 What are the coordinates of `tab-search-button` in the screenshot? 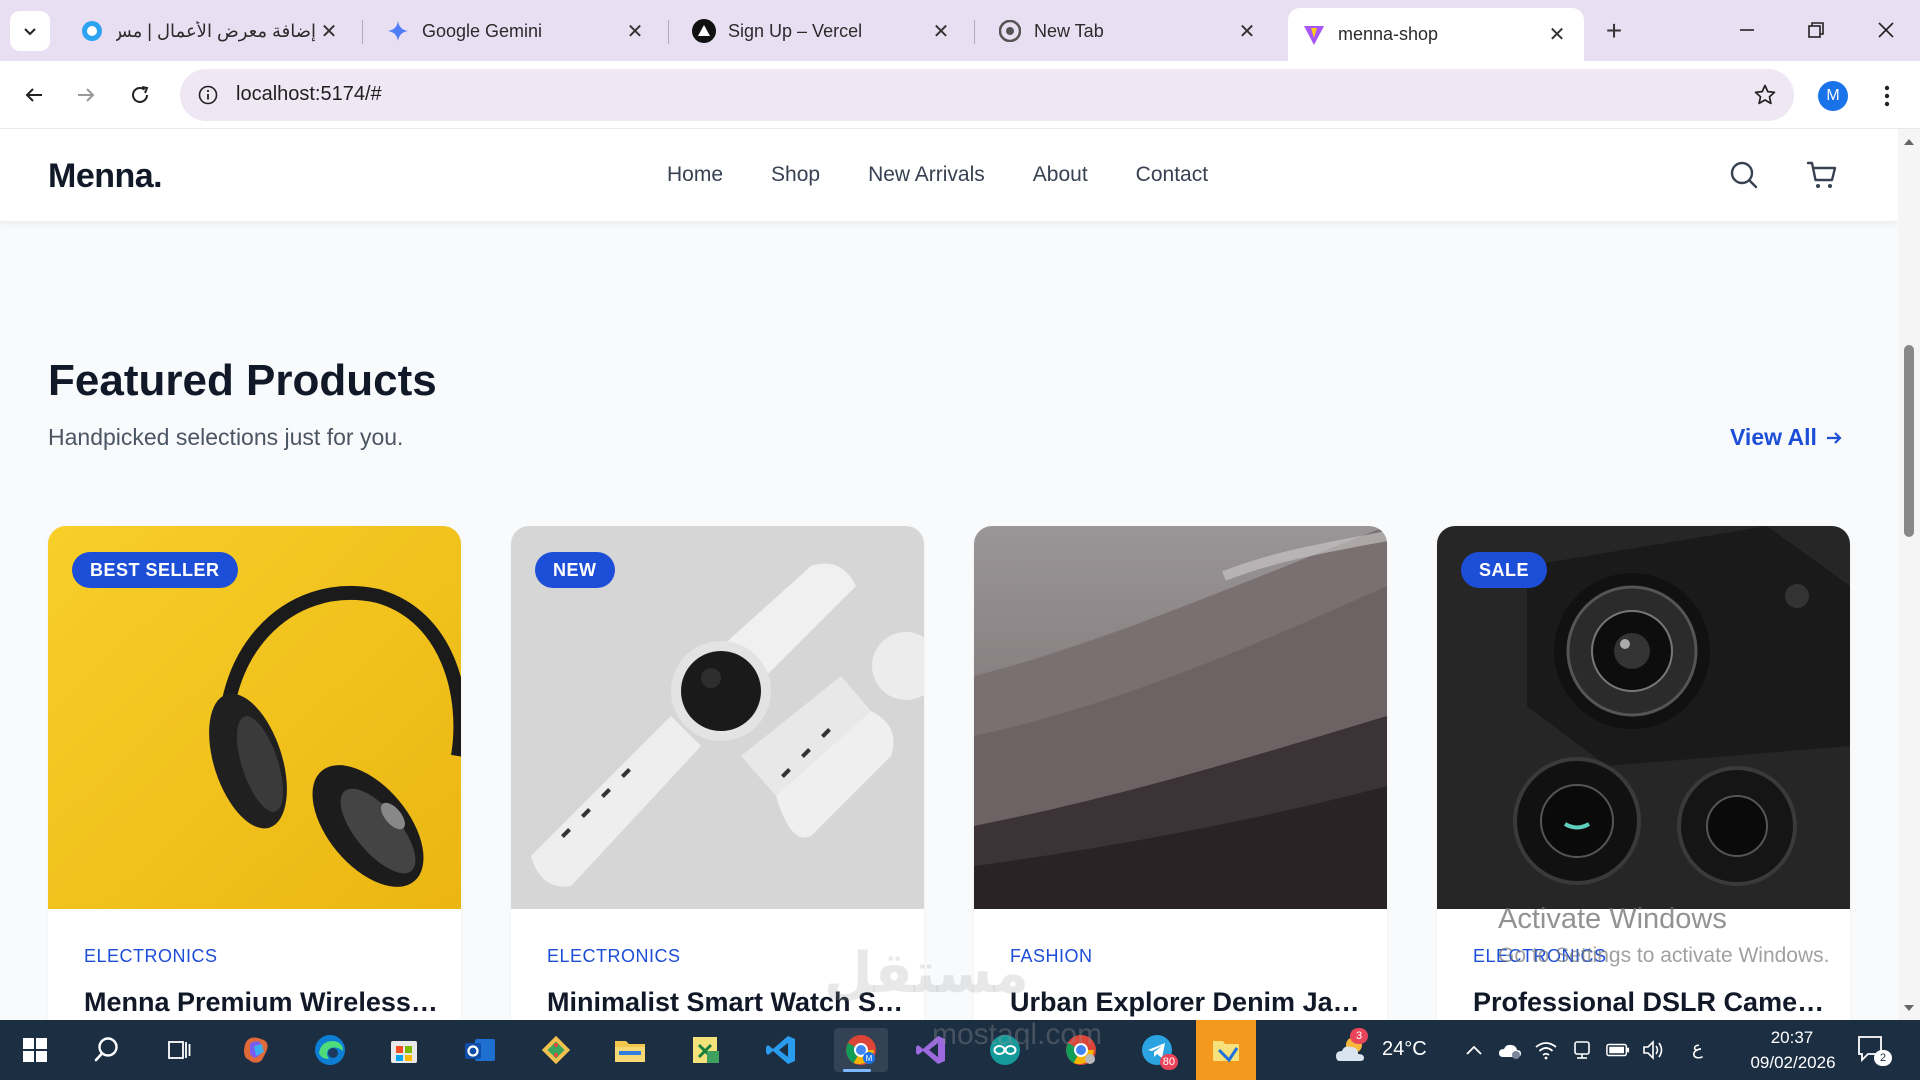 It's located at (30, 31).